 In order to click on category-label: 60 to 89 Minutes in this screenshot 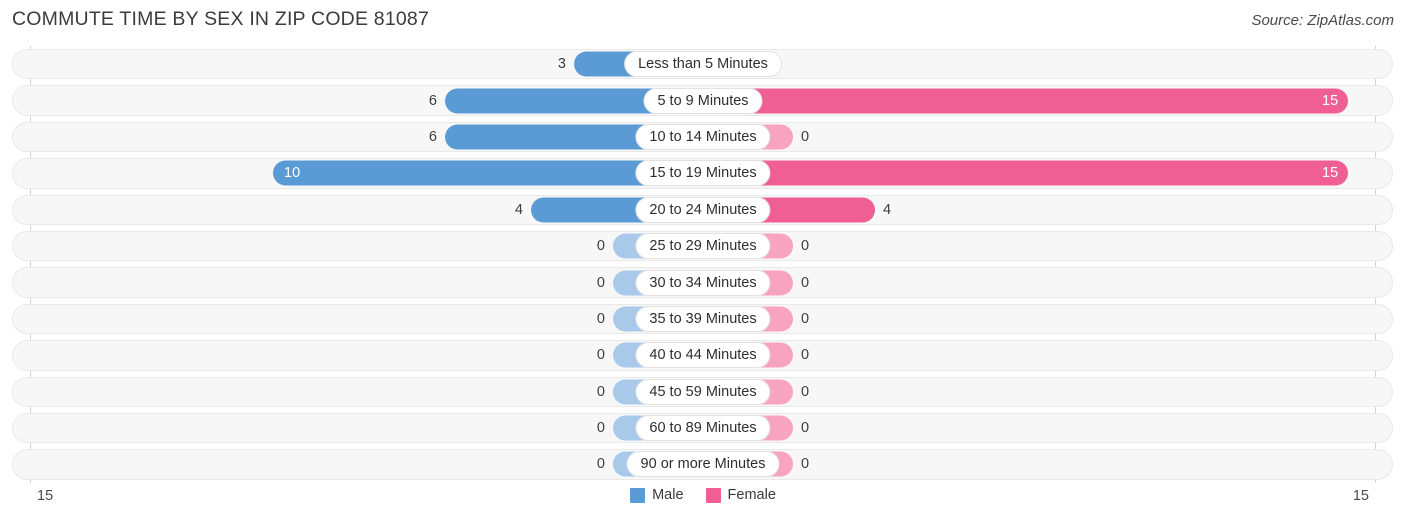, I will do `click(703, 428)`.